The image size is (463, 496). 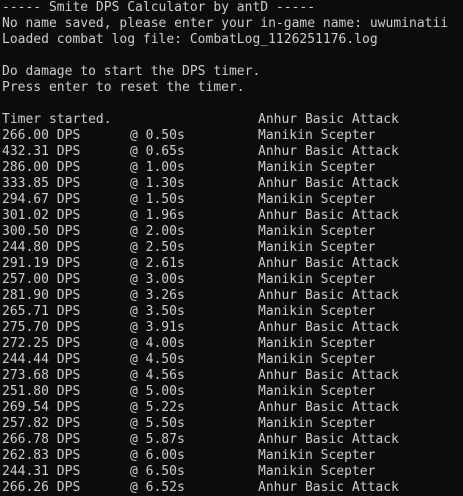 What do you see at coordinates (57, 119) in the screenshot?
I see `timer-started-label: Timer started.` at bounding box center [57, 119].